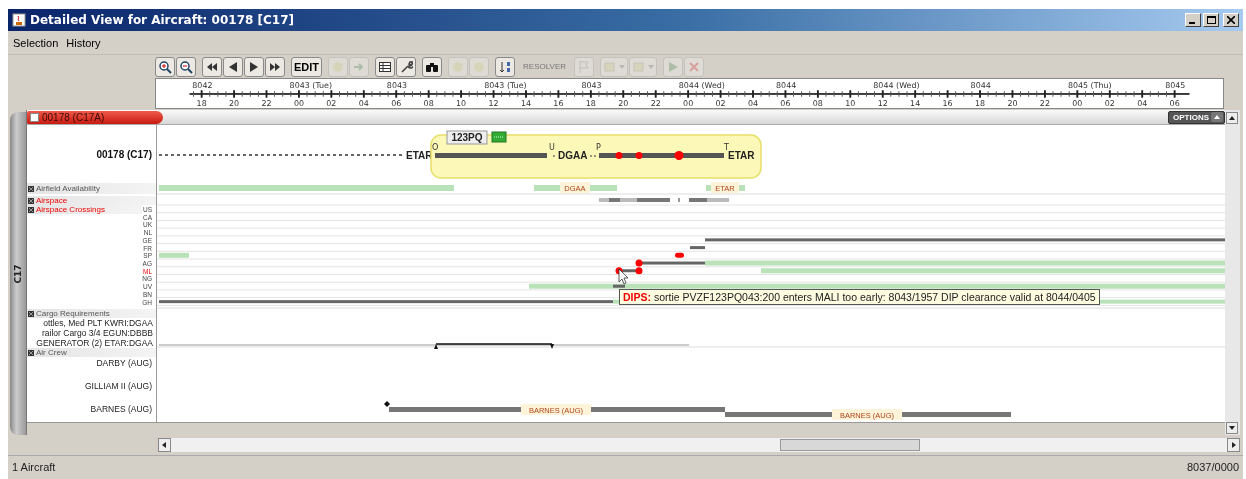 The width and height of the screenshot is (1246, 479). What do you see at coordinates (162, 20) in the screenshot?
I see `window-title: Detailed View for Aircraft: 00178 [C17]` at bounding box center [162, 20].